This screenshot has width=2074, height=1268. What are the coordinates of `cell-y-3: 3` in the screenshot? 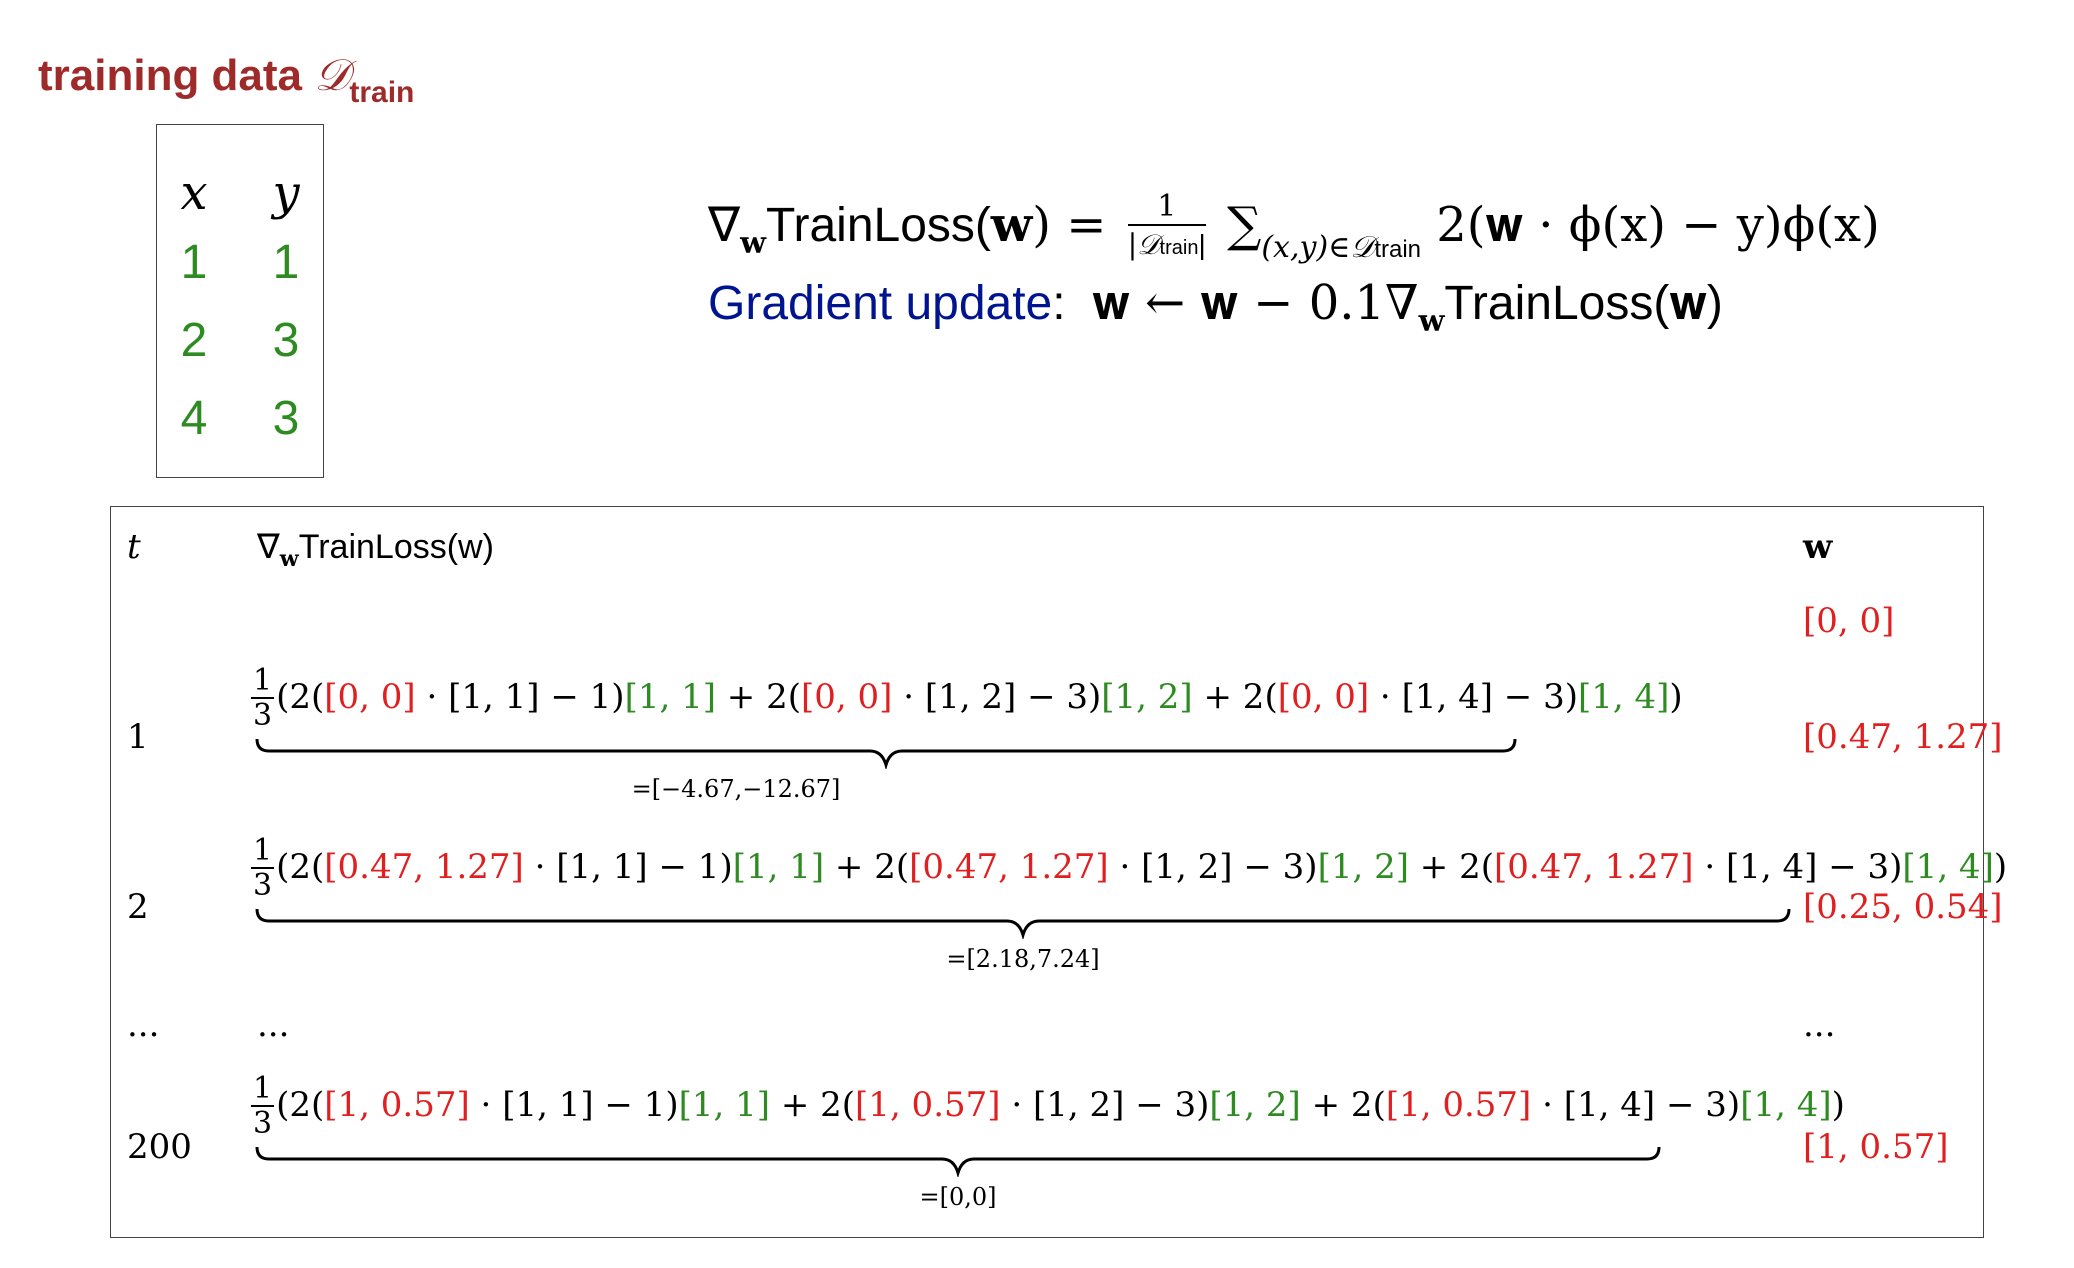 It's located at (286, 418).